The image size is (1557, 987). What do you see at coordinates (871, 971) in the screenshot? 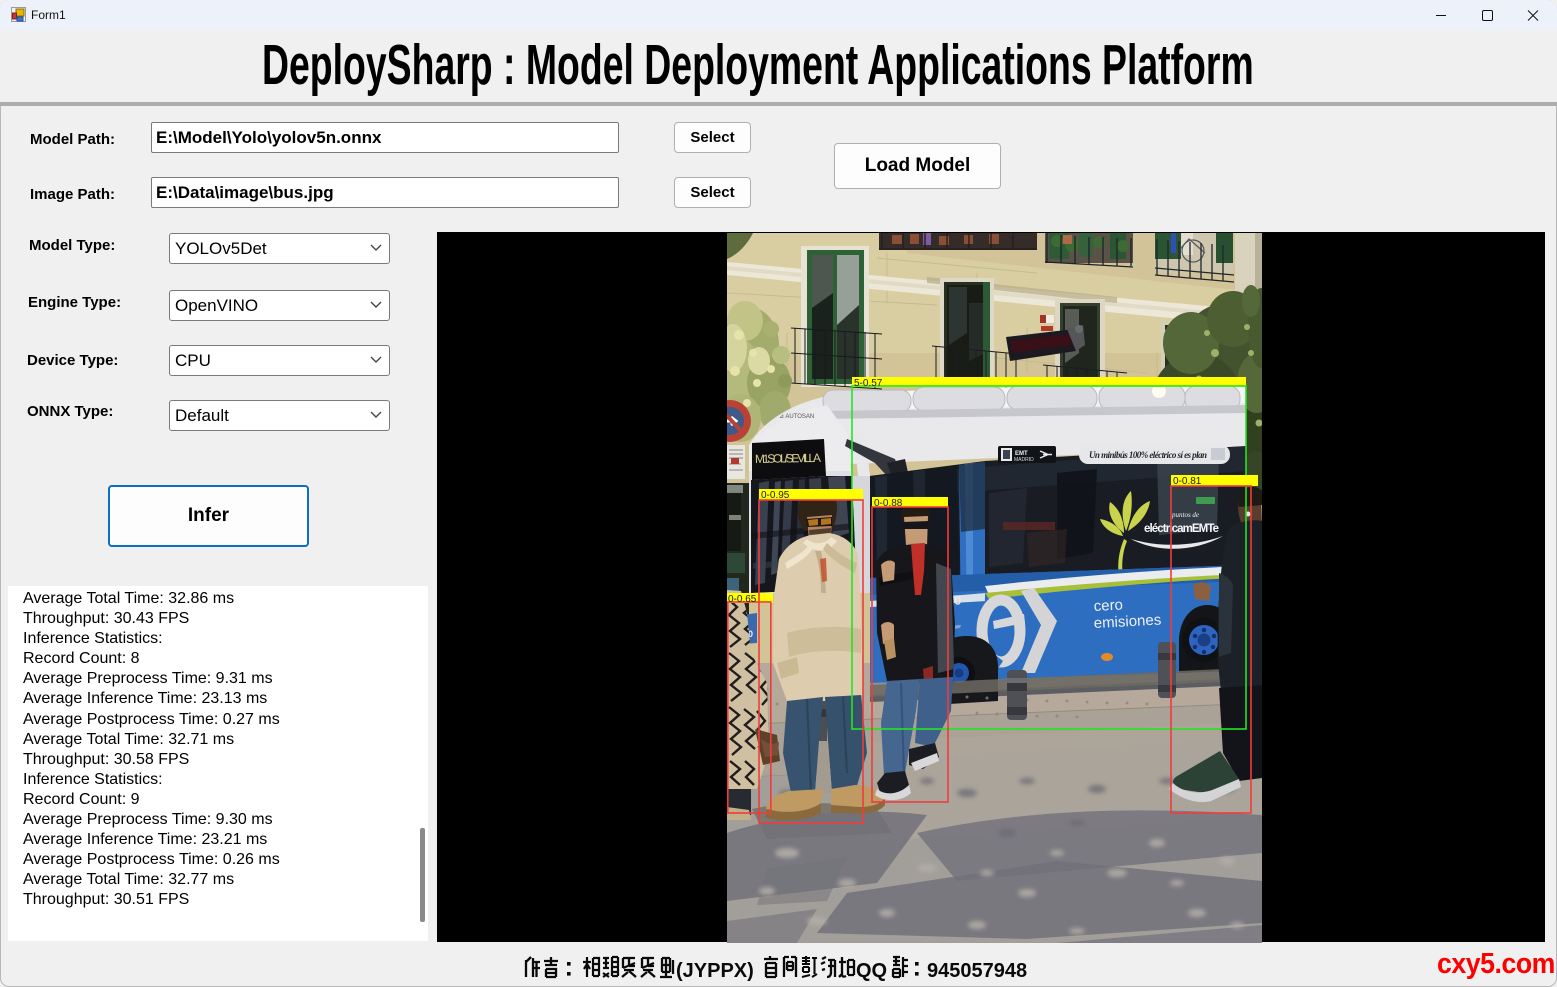
I see `svg-text: QQ` at bounding box center [871, 971].